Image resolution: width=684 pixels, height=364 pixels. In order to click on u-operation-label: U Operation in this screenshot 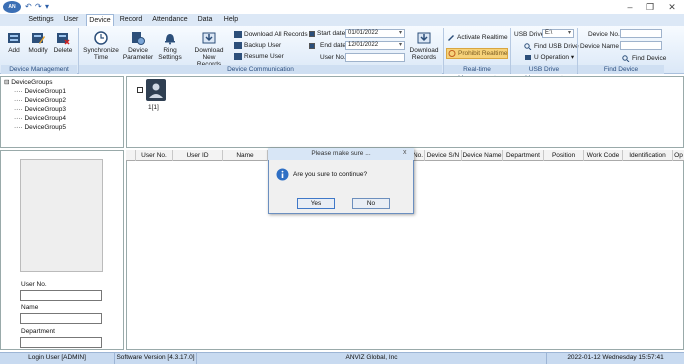, I will do `click(552, 57)`.